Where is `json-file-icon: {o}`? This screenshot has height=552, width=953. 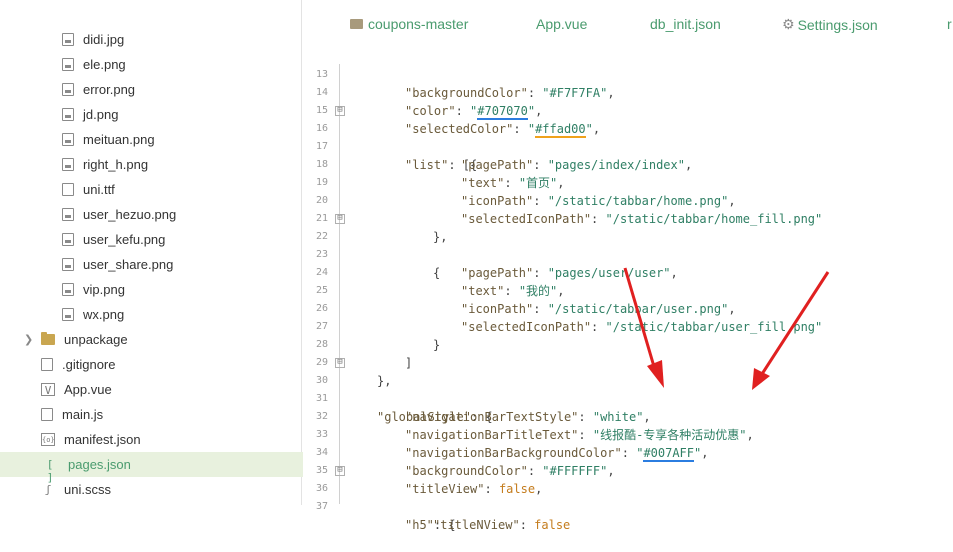 json-file-icon: {o} is located at coordinates (48, 439).